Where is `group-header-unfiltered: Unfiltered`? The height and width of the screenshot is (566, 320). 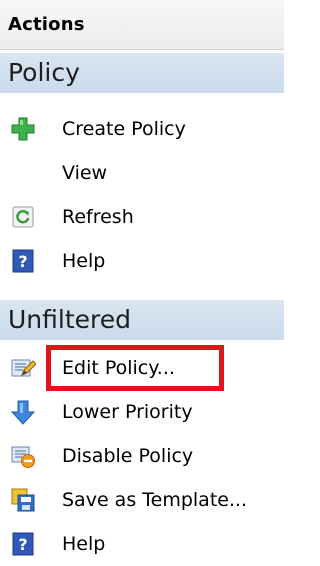 group-header-unfiltered: Unfiltered is located at coordinates (142, 320).